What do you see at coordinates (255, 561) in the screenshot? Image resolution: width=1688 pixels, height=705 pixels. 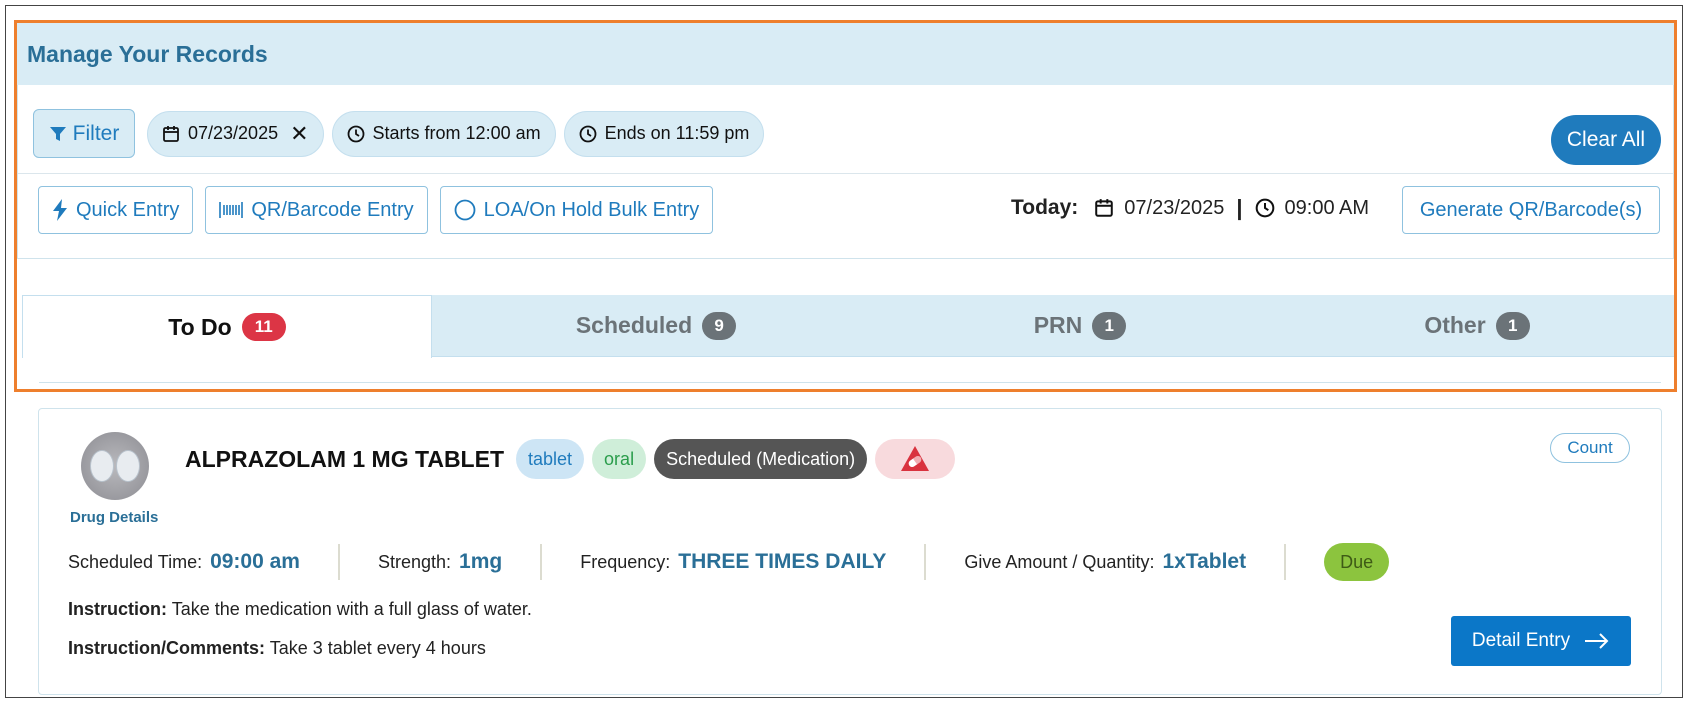 I see `meta-value: 09:00 am` at bounding box center [255, 561].